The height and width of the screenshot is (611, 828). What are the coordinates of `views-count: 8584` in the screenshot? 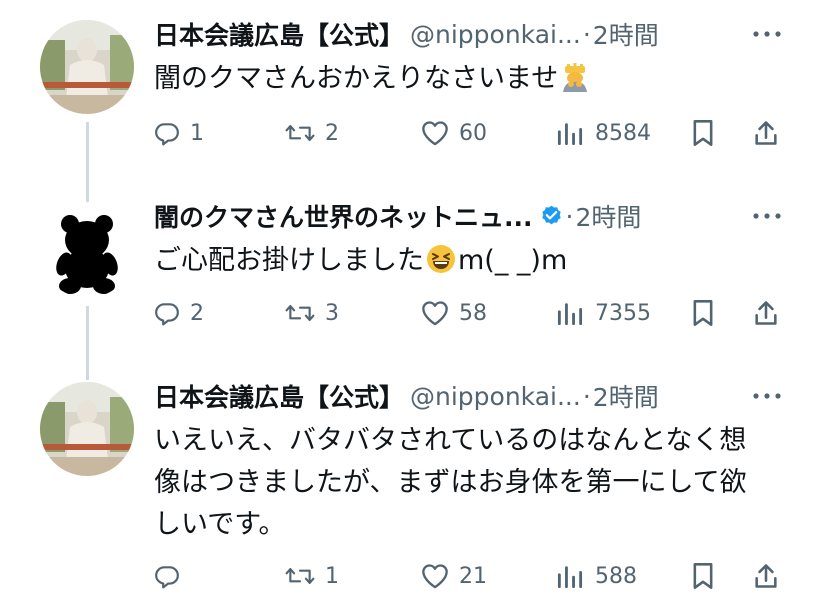 It's located at (623, 133).